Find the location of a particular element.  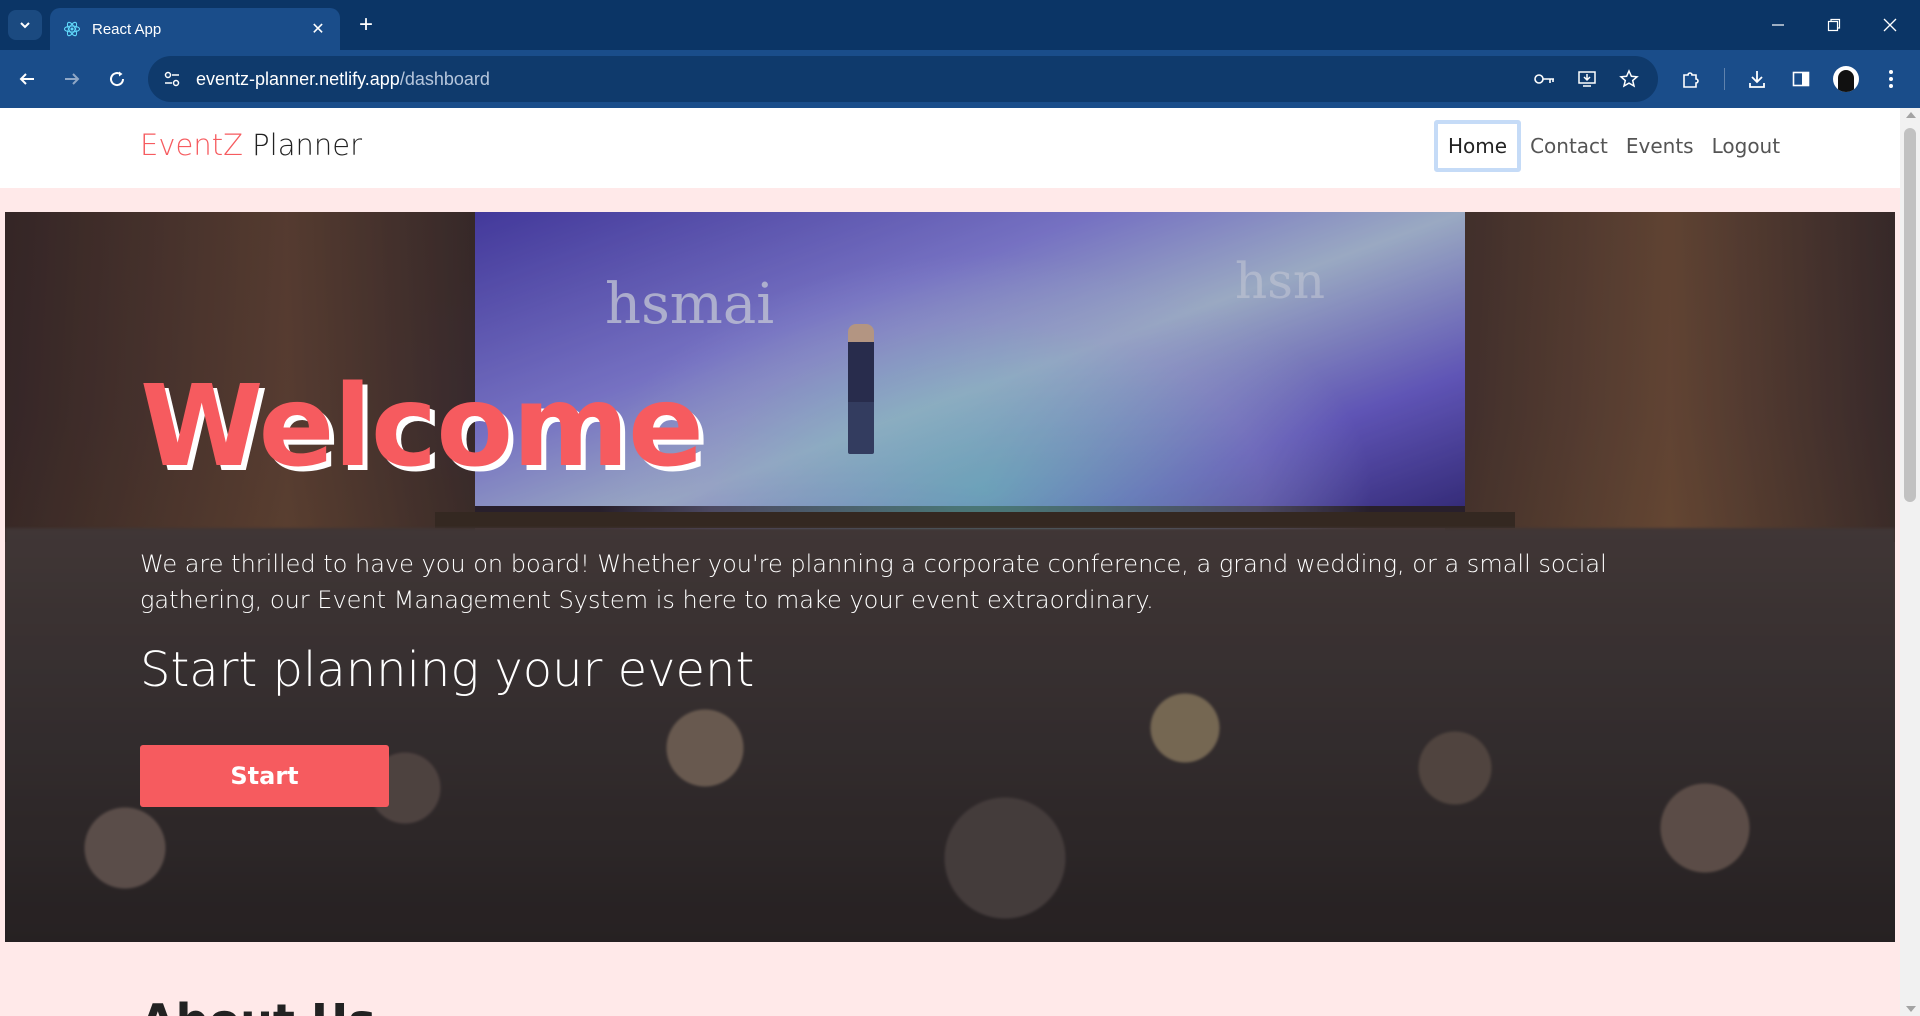

close-icon is located at coordinates (1890, 25).